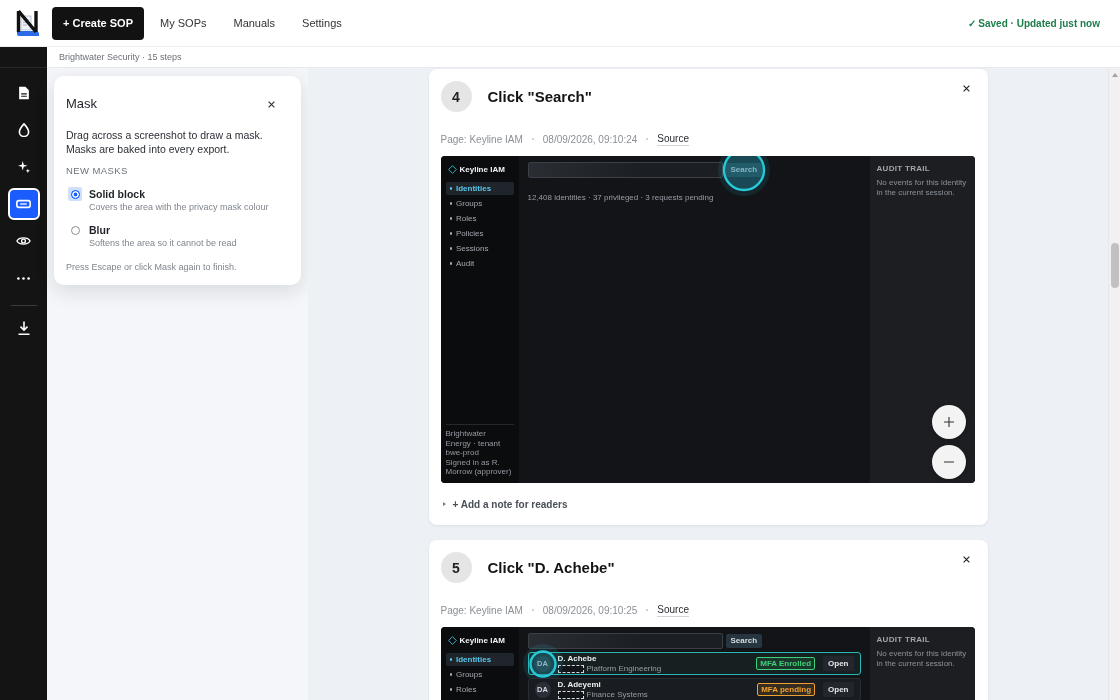  Describe the element at coordinates (27, 23) in the screenshot. I see `logo-icon` at that location.